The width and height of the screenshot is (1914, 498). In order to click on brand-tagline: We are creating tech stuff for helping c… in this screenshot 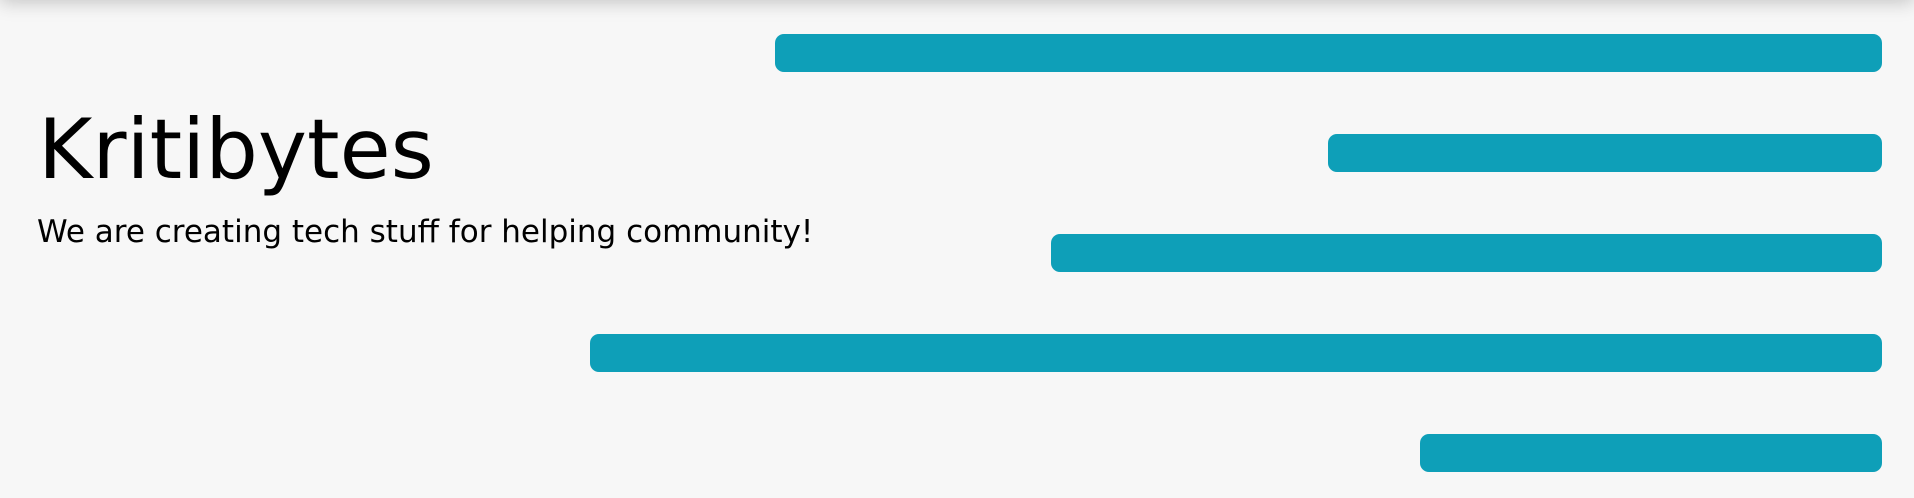, I will do `click(425, 232)`.